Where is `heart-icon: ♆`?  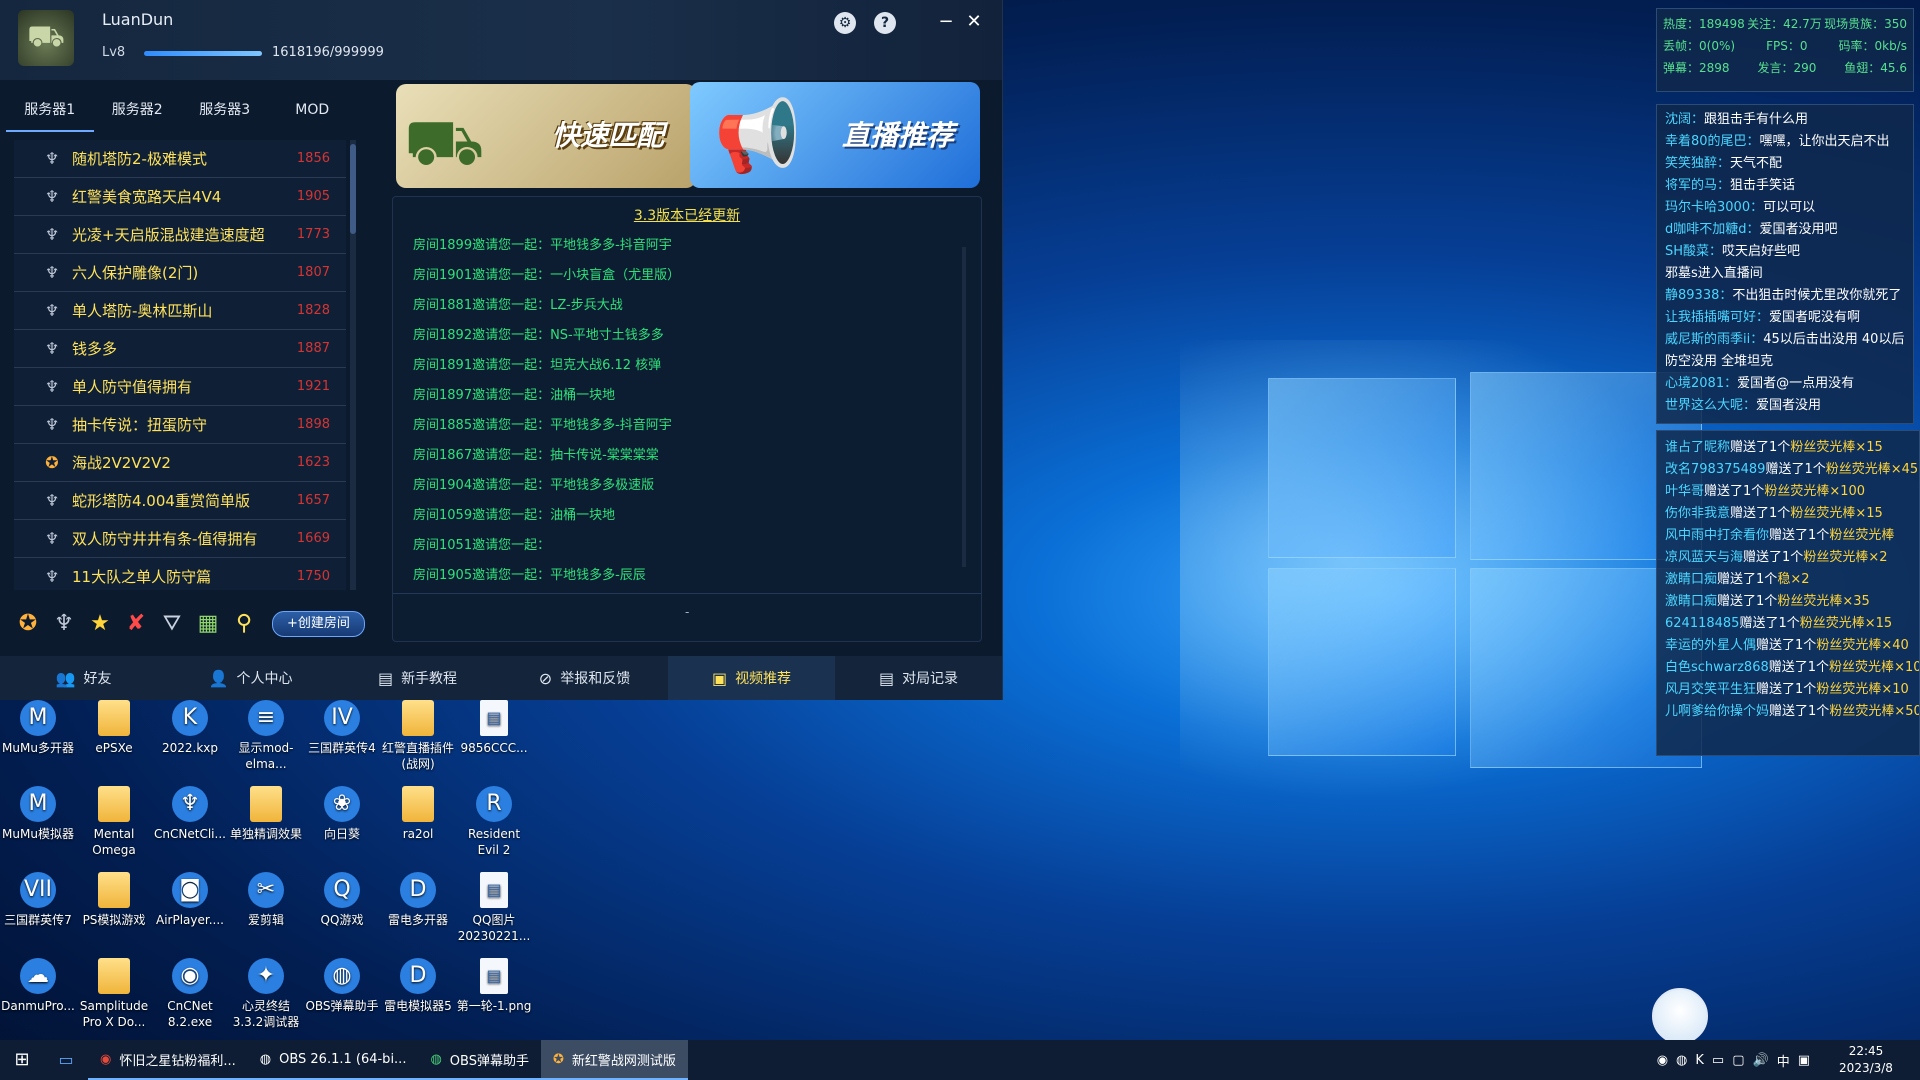
heart-icon: ♆ is located at coordinates (64, 624).